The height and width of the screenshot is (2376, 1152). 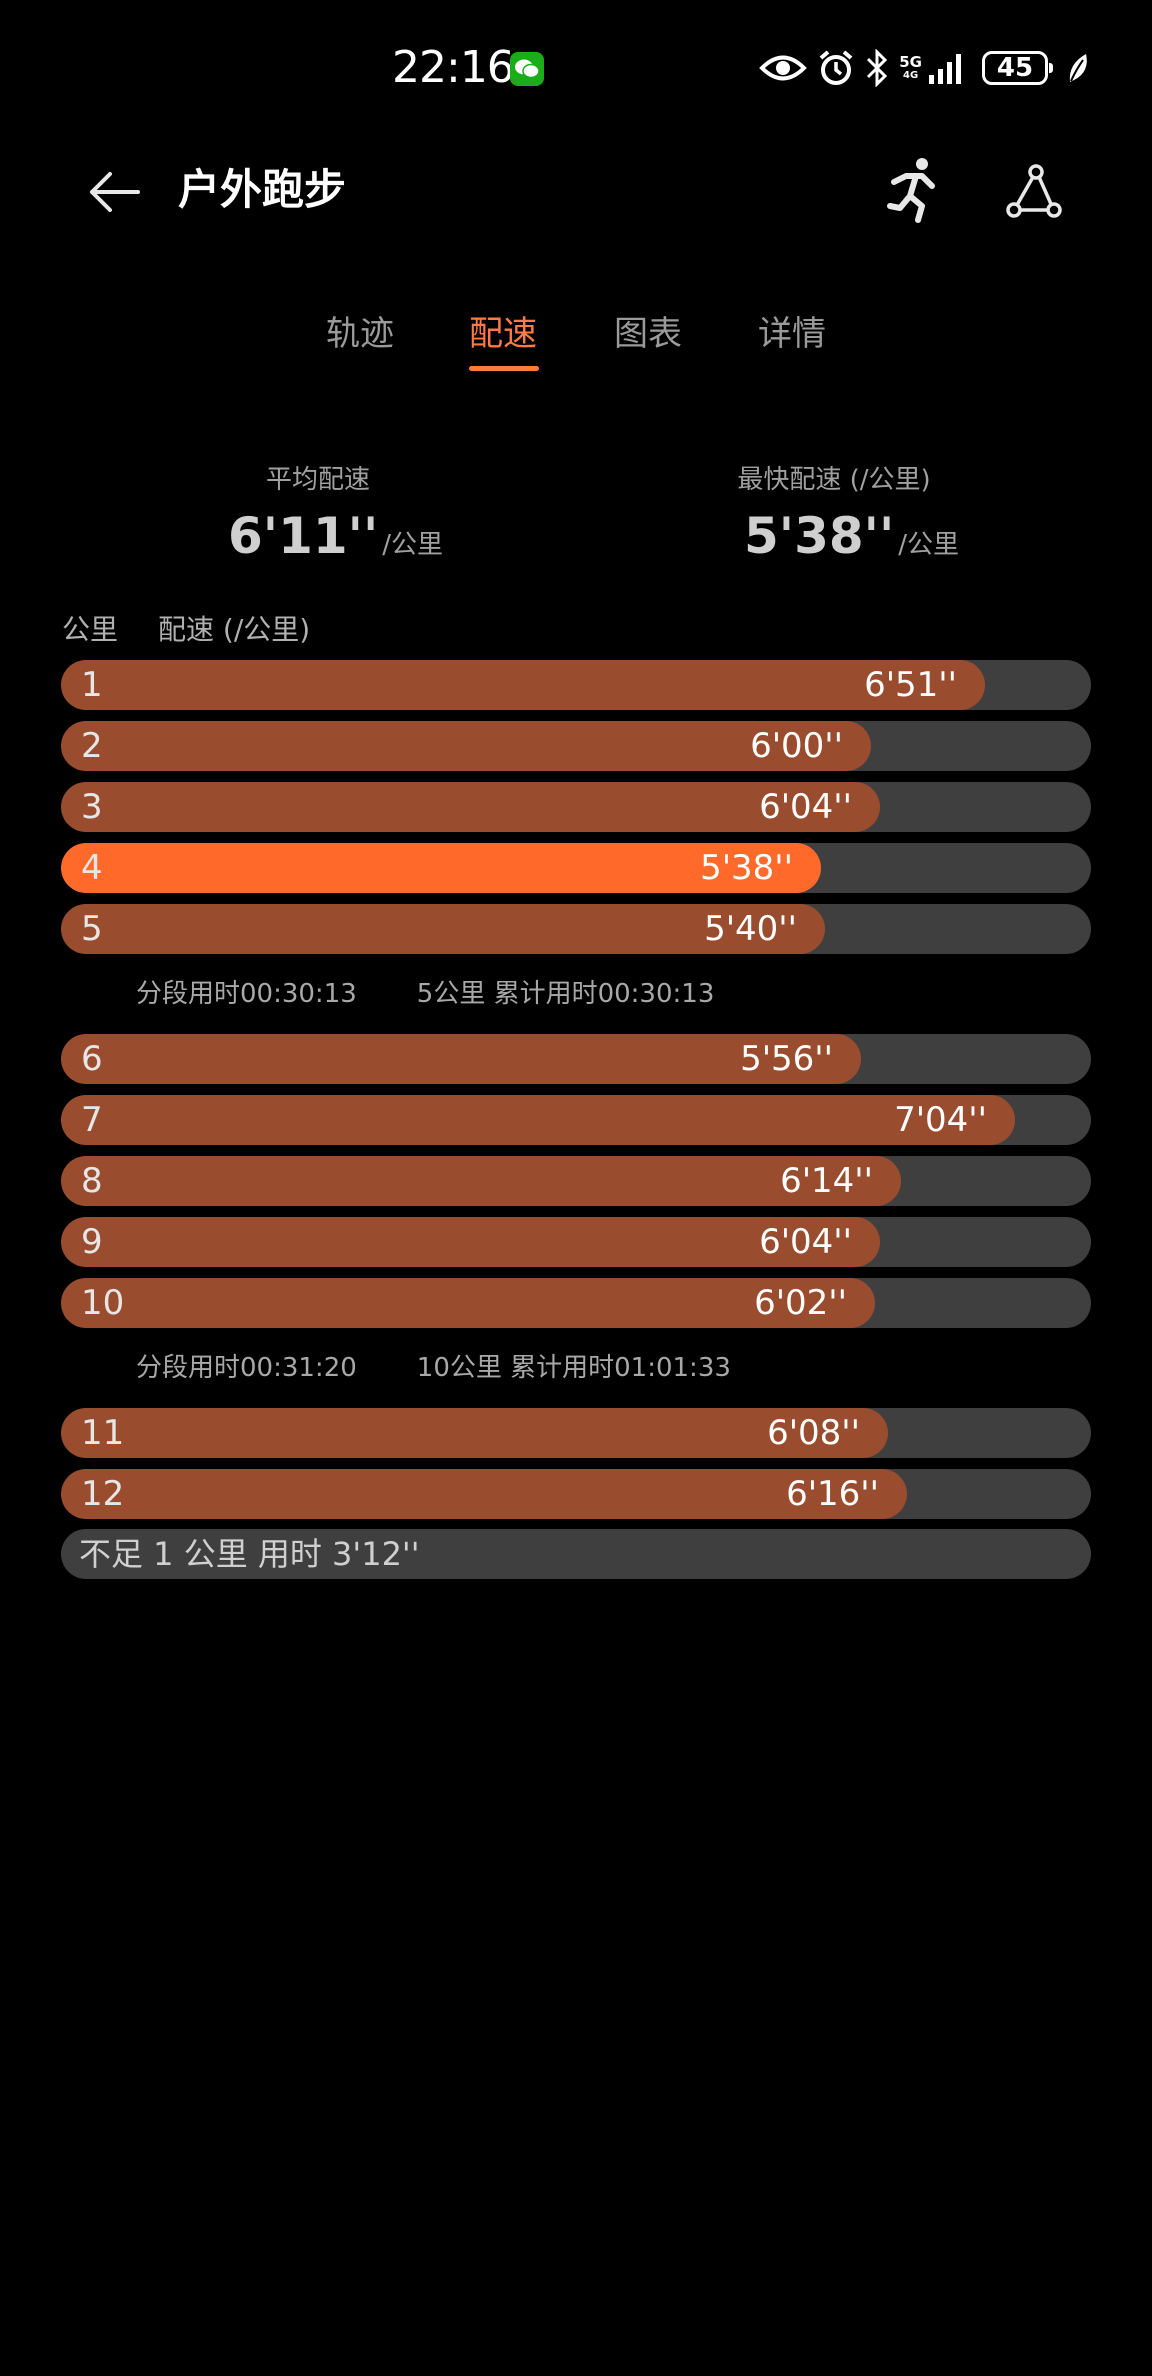 What do you see at coordinates (360, 334) in the screenshot?
I see `tab-track: 轨迹` at bounding box center [360, 334].